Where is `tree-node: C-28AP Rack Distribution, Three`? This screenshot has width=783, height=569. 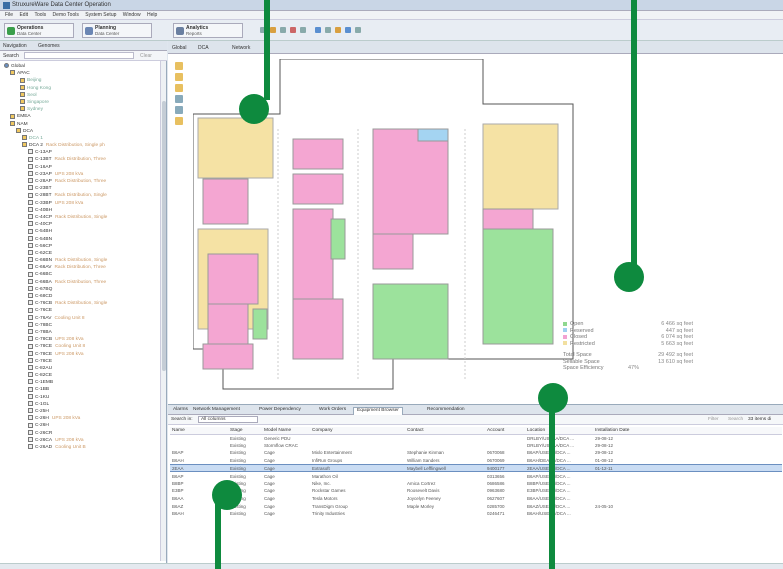
tree-node: C-28AP Rack Distribution, Three is located at coordinates (82, 181).